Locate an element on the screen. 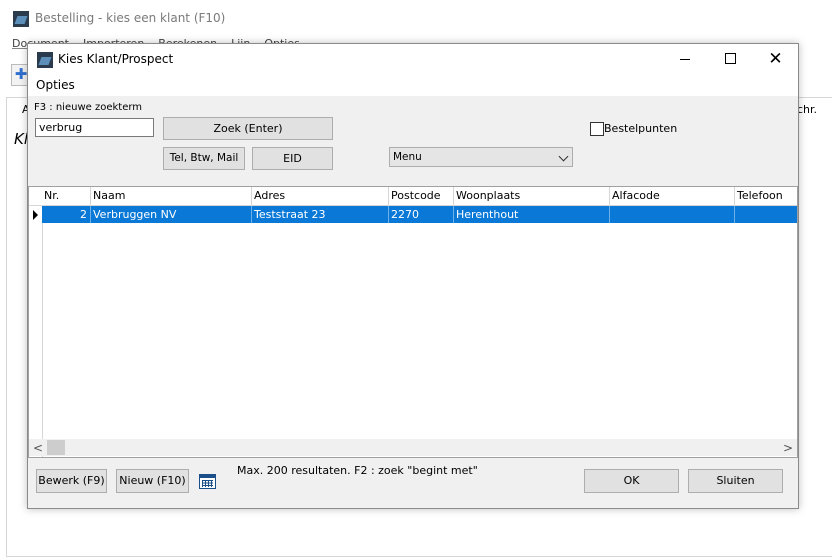 This screenshot has width=837, height=557. cell-woonplaats: Herenthout is located at coordinates (532, 214).